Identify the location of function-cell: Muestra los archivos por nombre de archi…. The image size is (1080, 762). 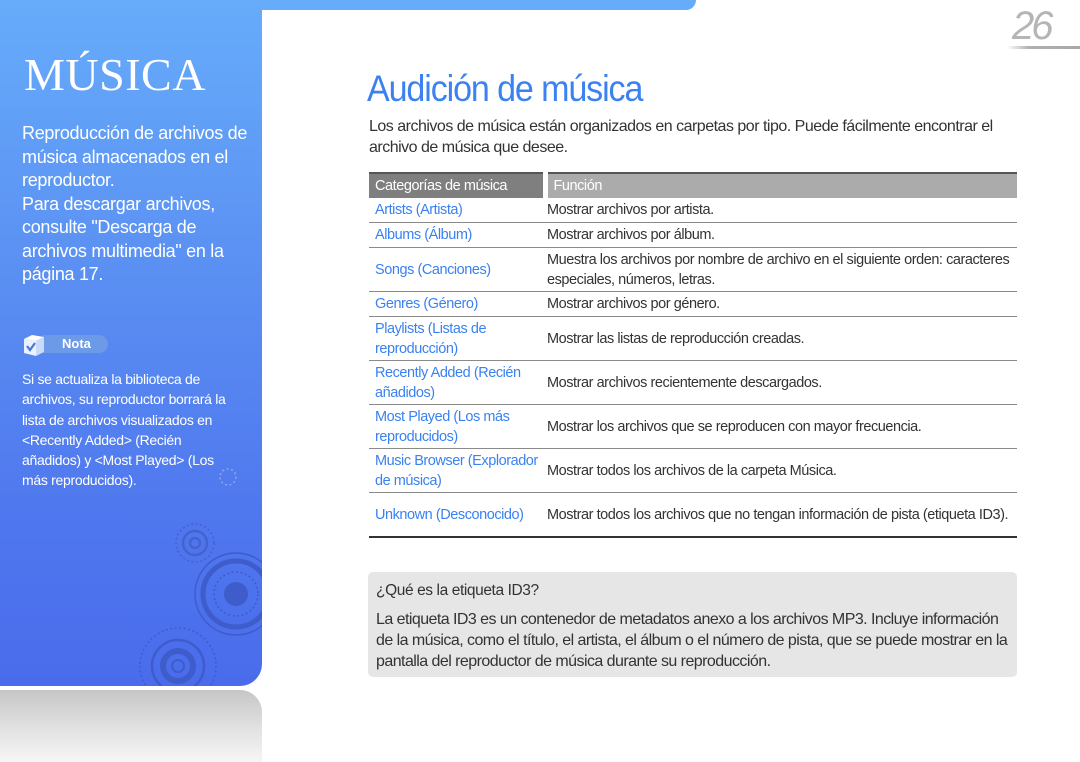
(781, 269).